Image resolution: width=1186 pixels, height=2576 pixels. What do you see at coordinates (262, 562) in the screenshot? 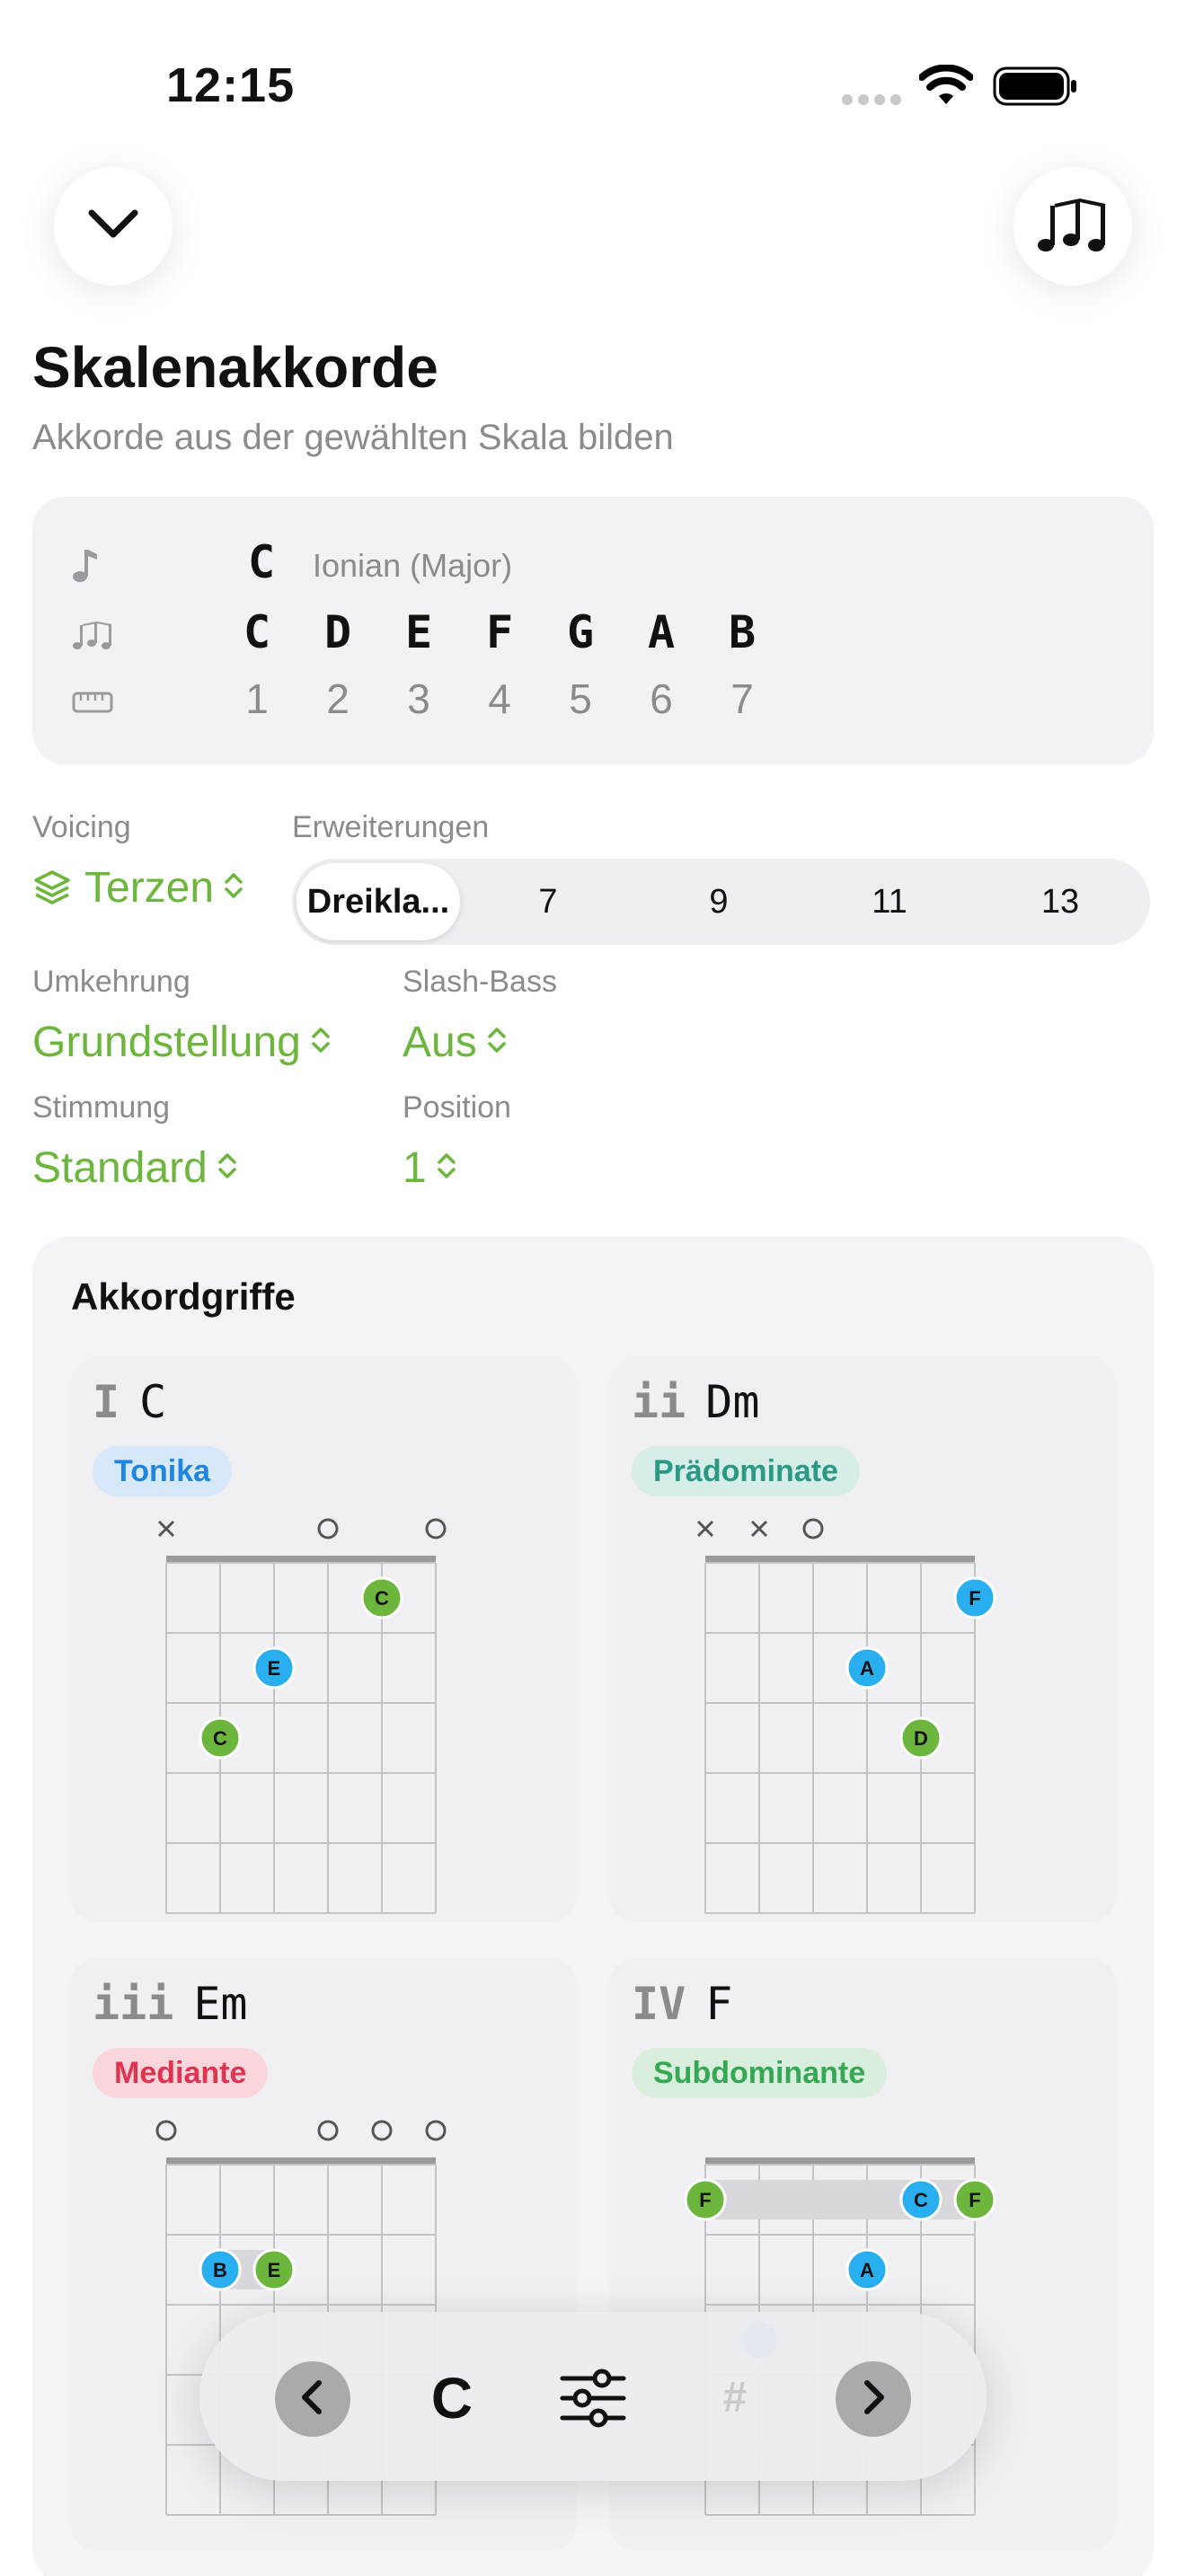
I see `scale-root: C` at bounding box center [262, 562].